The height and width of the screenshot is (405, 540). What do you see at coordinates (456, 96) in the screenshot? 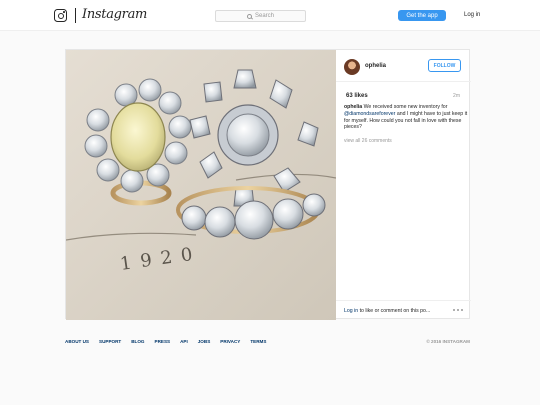
I see `post-timestamp: 2m` at bounding box center [456, 96].